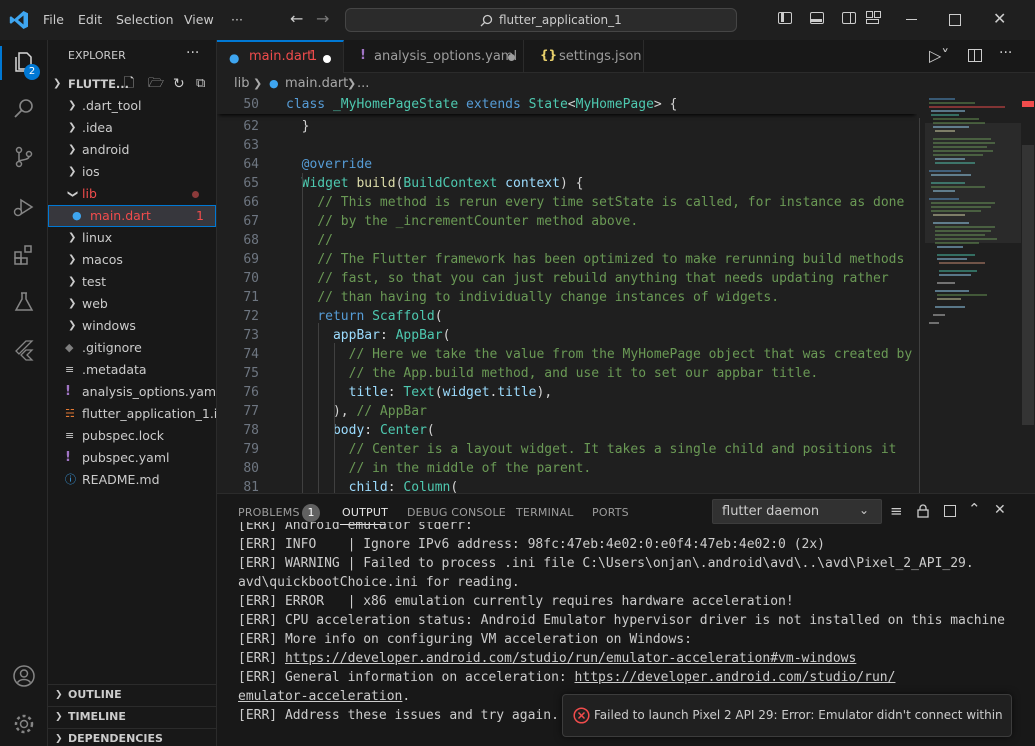  Describe the element at coordinates (873, 18) in the screenshot. I see `customize-layout-icon` at that location.